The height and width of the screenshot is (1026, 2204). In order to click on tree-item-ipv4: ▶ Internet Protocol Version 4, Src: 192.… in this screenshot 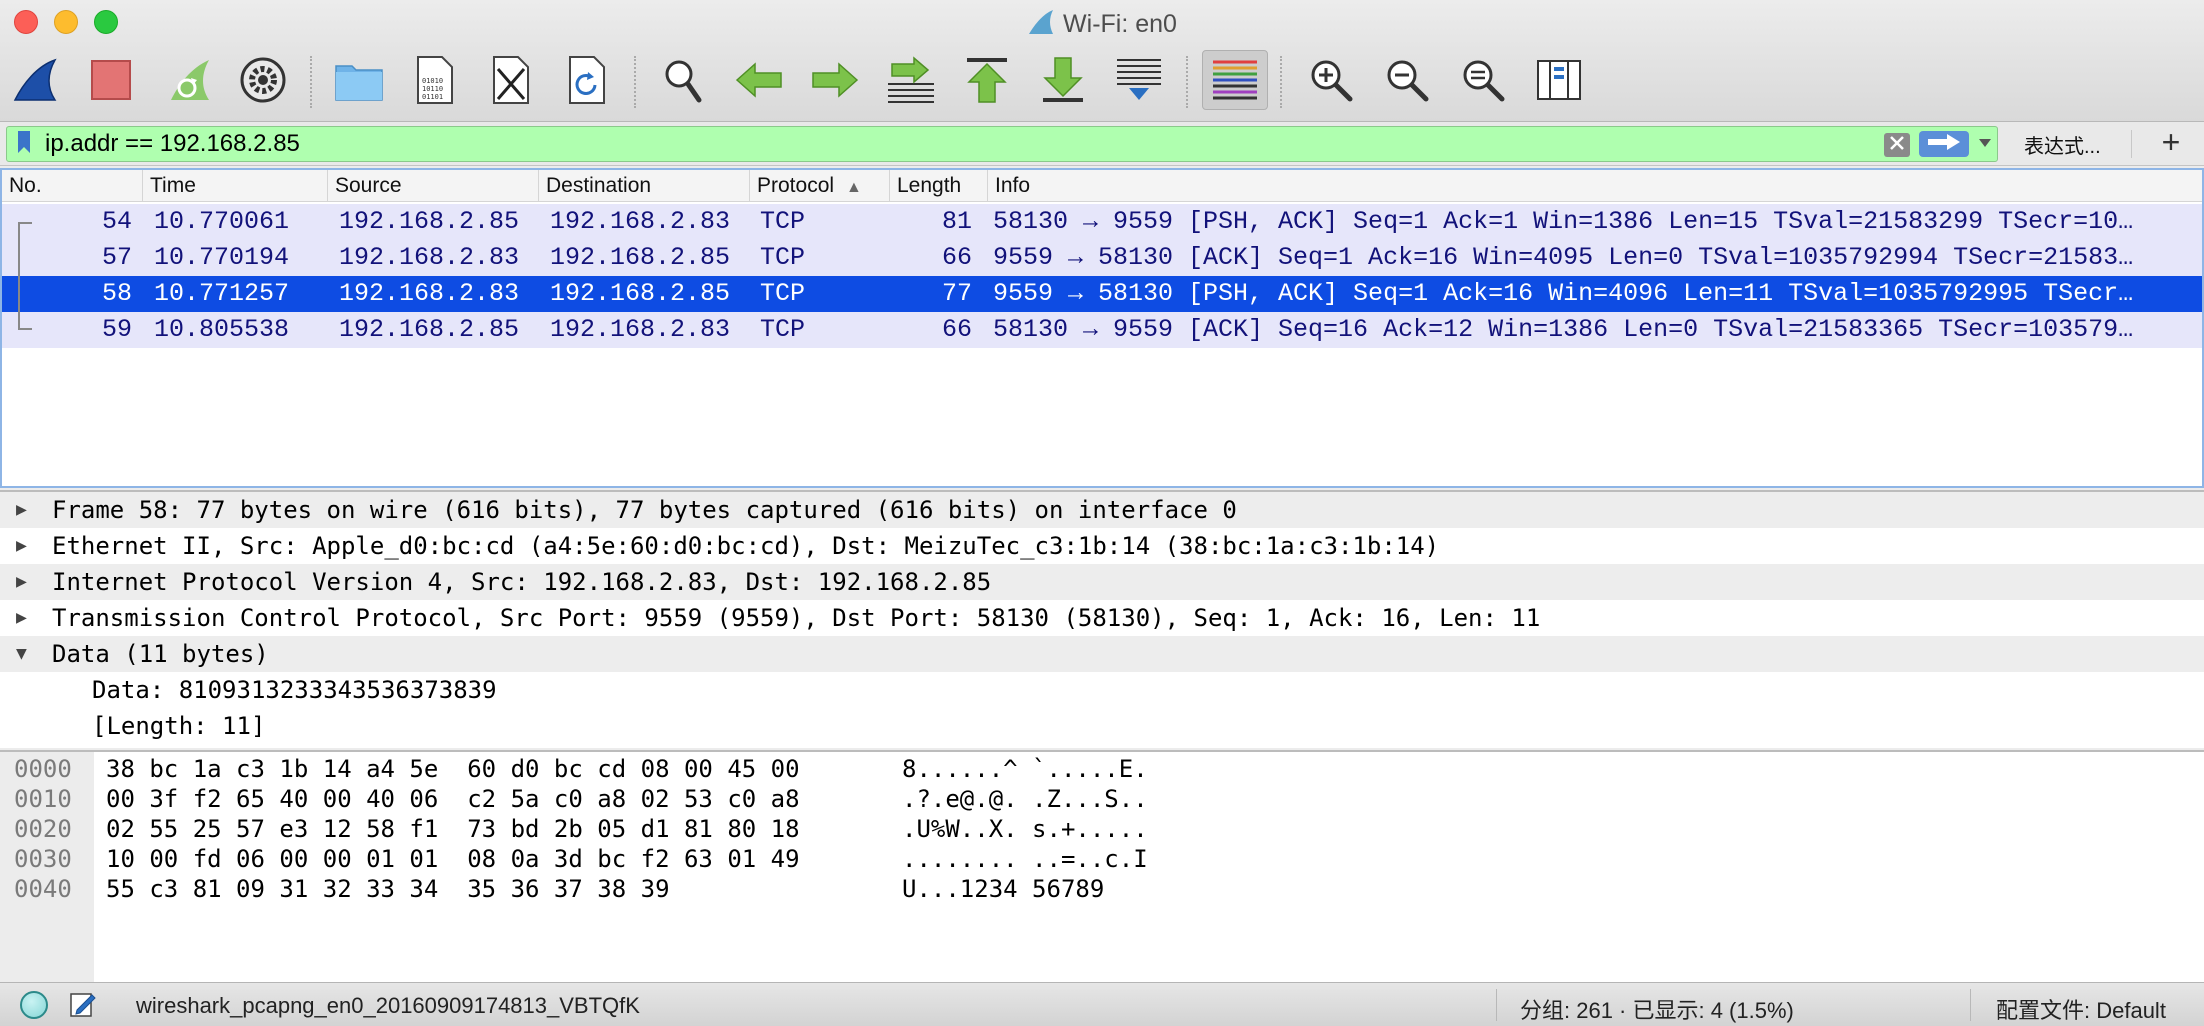, I will do `click(1102, 582)`.